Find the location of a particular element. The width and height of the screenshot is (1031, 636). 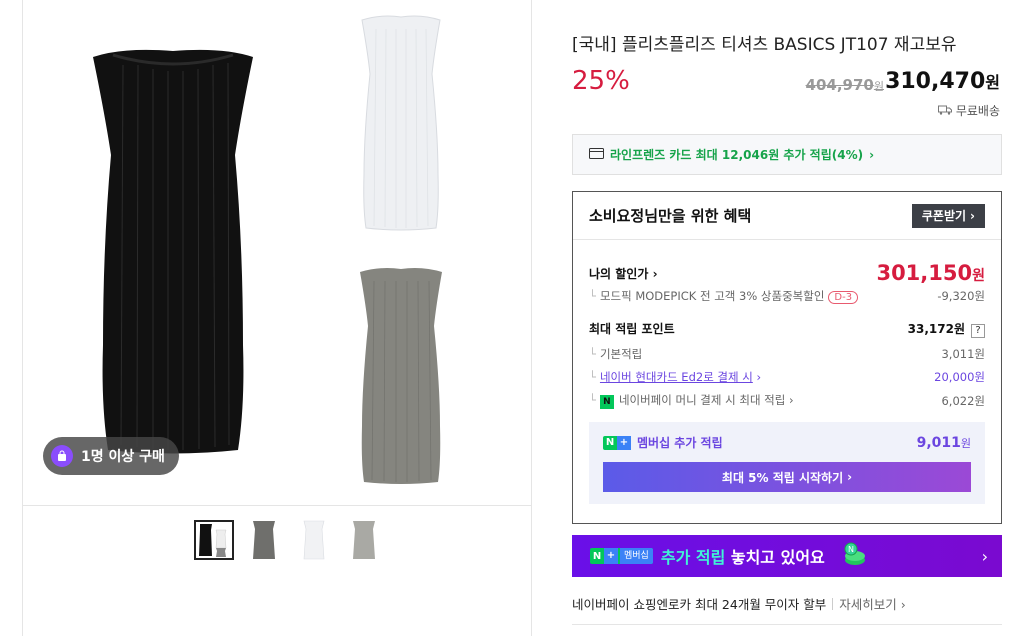

modepick-amount: -9,320원 is located at coordinates (961, 296).